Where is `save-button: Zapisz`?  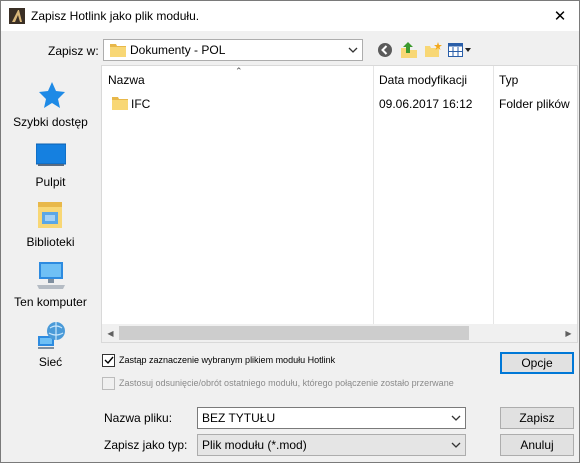 save-button: Zapisz is located at coordinates (537, 418).